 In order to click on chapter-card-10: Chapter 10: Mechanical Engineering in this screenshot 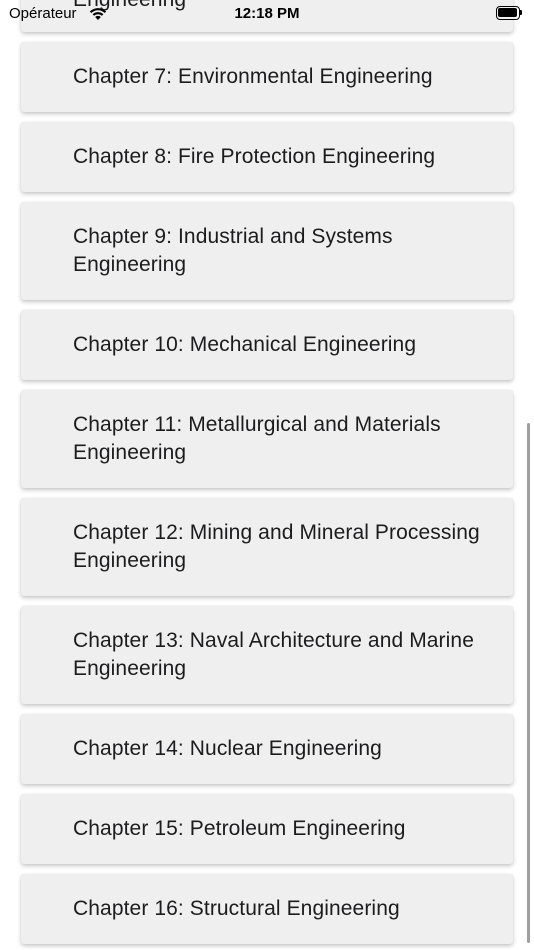, I will do `click(267, 345)`.